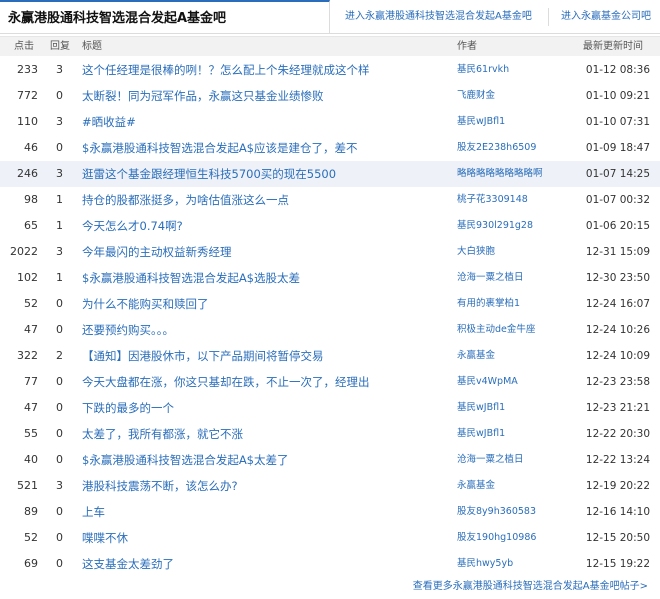 The image size is (660, 599). Describe the element at coordinates (330, 356) in the screenshot. I see `post-row: 322 2 【通知】因港股休市，以下产品期间将暂停交易 永赢基金 12-24 10:09` at that location.